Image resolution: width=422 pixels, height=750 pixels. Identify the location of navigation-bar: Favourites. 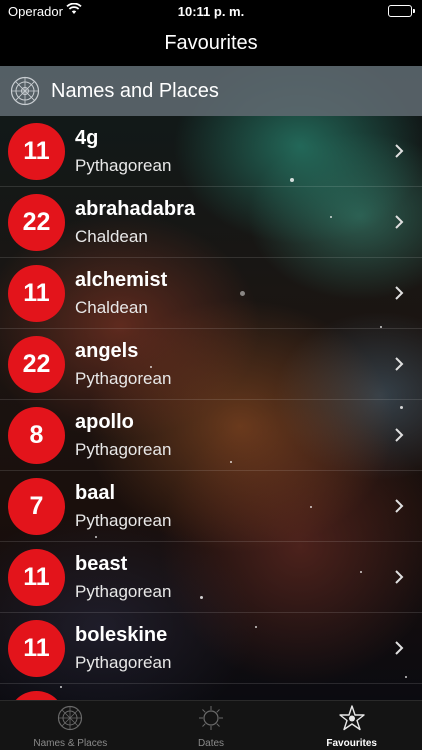
(211, 45).